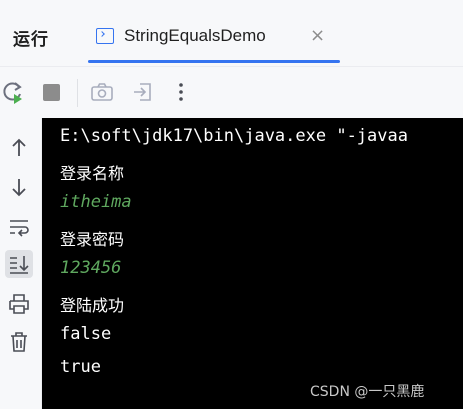 The image size is (463, 409). What do you see at coordinates (96, 202) in the screenshot?
I see `user-input-line: itheima` at bounding box center [96, 202].